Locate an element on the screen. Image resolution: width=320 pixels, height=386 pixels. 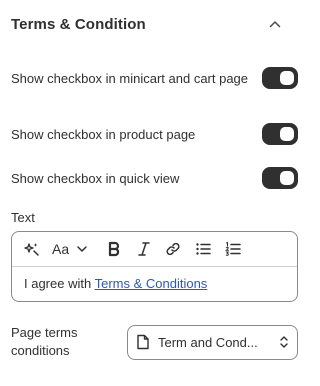
toggle-quick-view is located at coordinates (280, 178).